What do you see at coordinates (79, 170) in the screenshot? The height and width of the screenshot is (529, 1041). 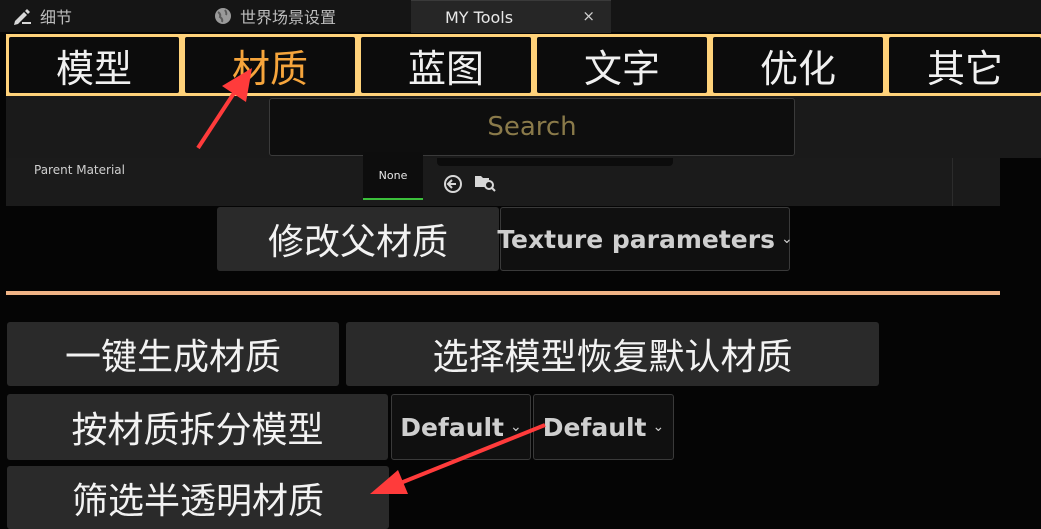 I see `parent-material-label: Parent Material` at bounding box center [79, 170].